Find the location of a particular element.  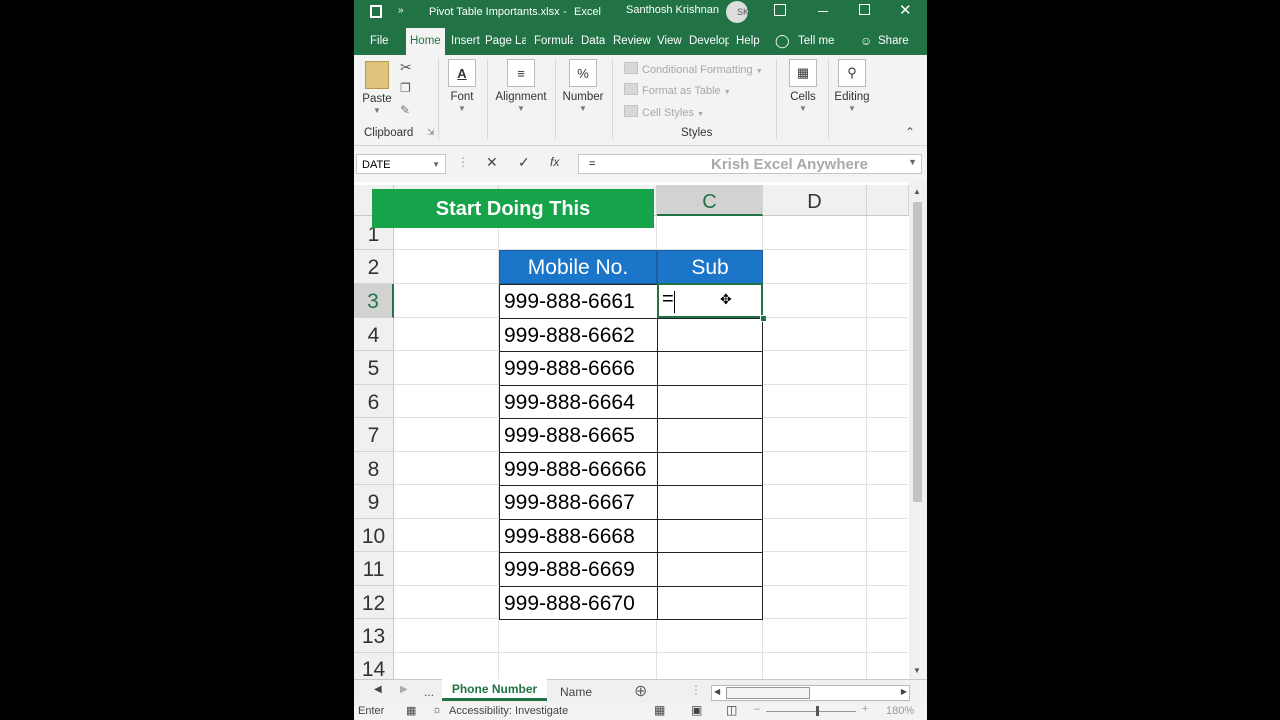

normal-view-icon: ▦ is located at coordinates (659, 710).